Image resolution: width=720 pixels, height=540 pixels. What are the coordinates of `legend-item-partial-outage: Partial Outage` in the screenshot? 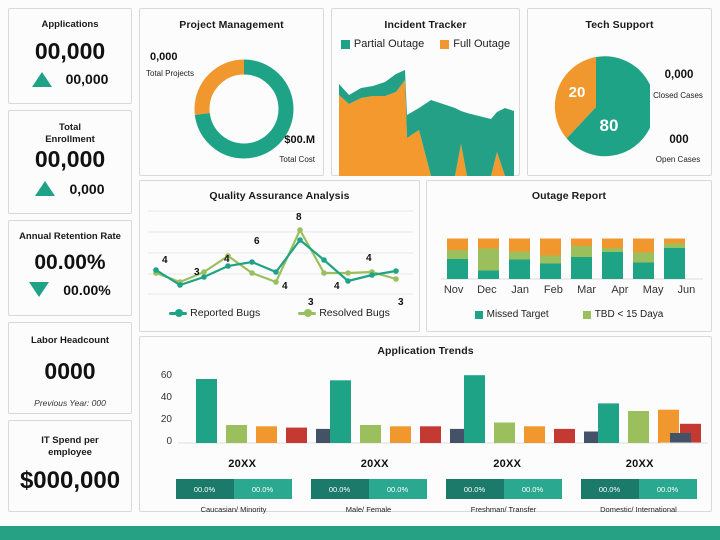 It's located at (382, 44).